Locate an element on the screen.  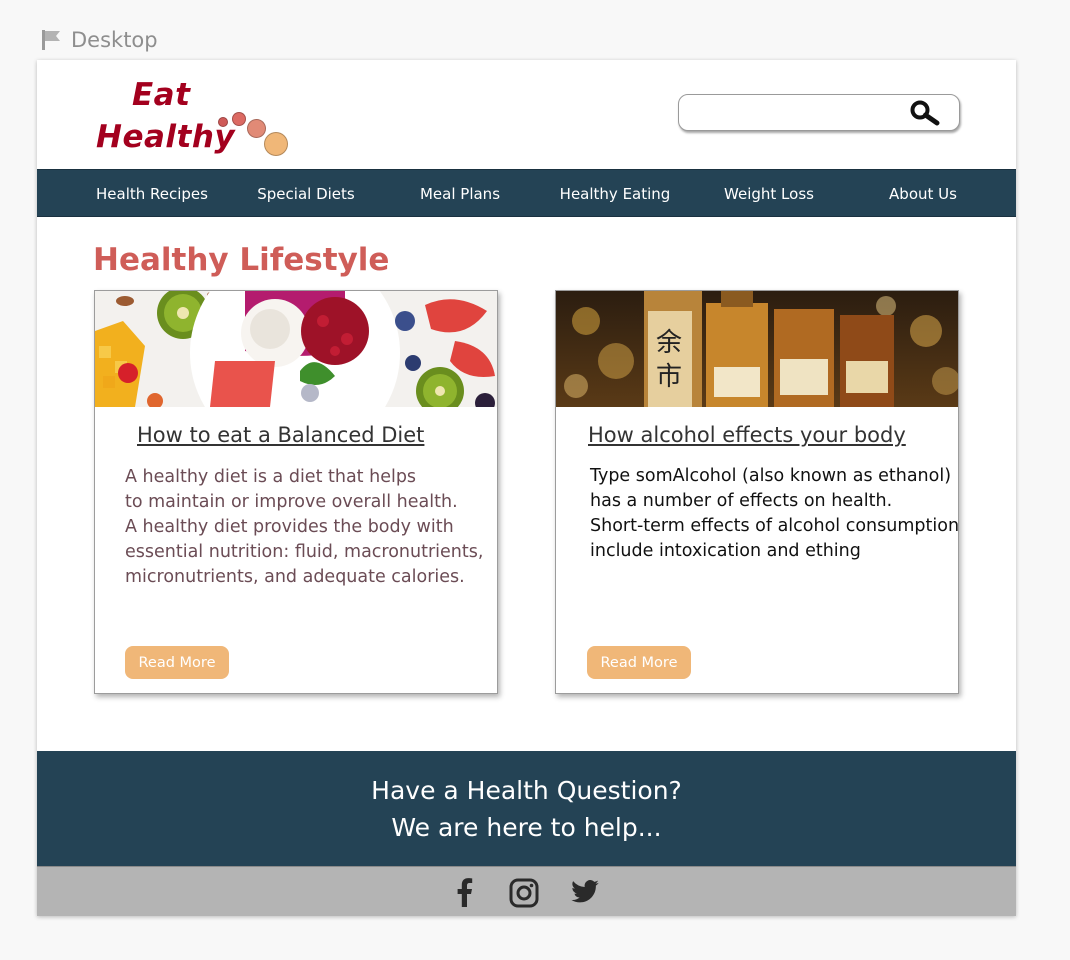
twitter-icon is located at coordinates (585, 894).